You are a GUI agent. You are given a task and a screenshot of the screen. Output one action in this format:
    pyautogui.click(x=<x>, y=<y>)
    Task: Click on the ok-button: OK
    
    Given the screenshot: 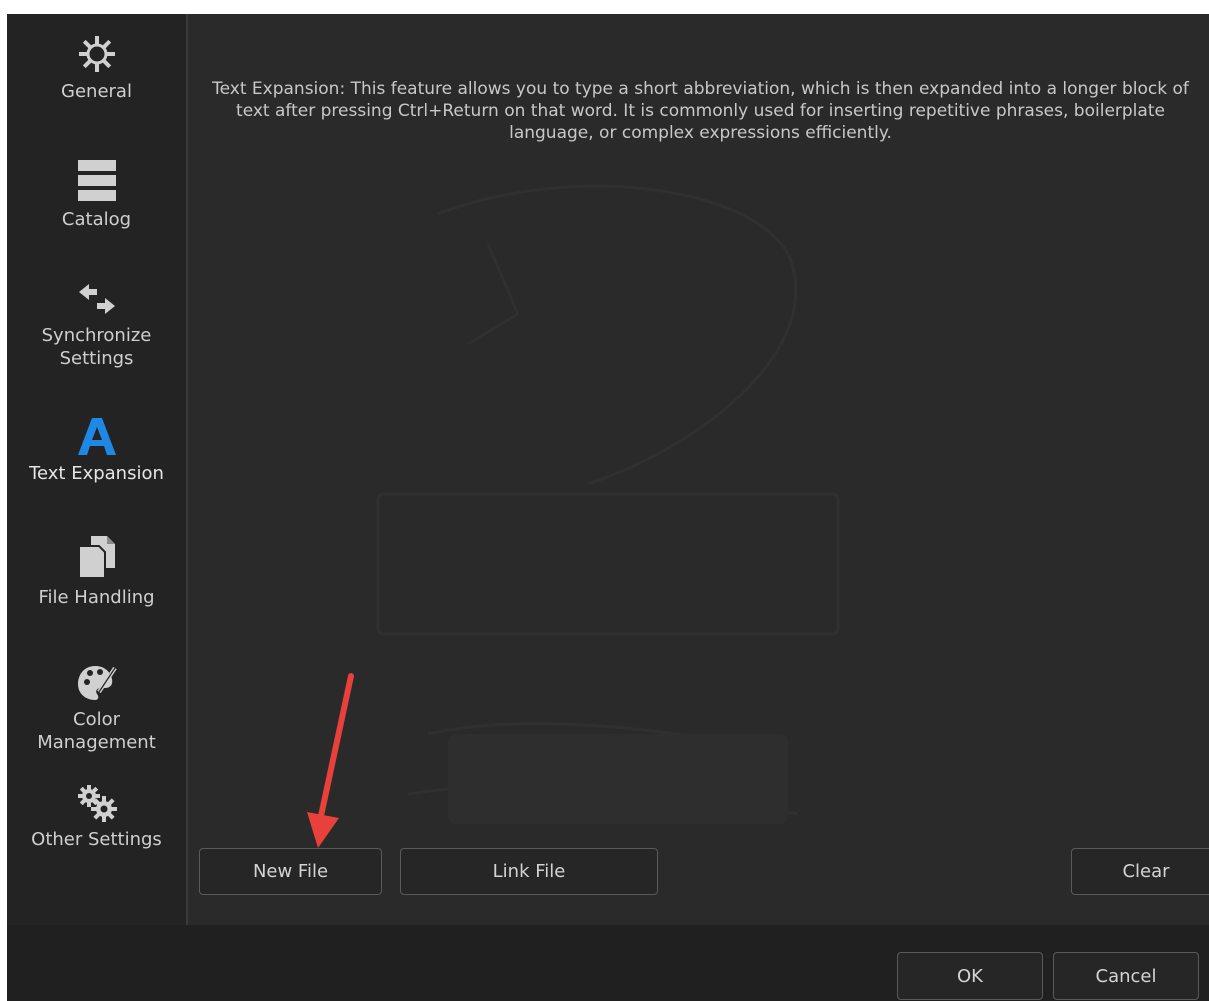 What is the action you would take?
    pyautogui.click(x=970, y=976)
    